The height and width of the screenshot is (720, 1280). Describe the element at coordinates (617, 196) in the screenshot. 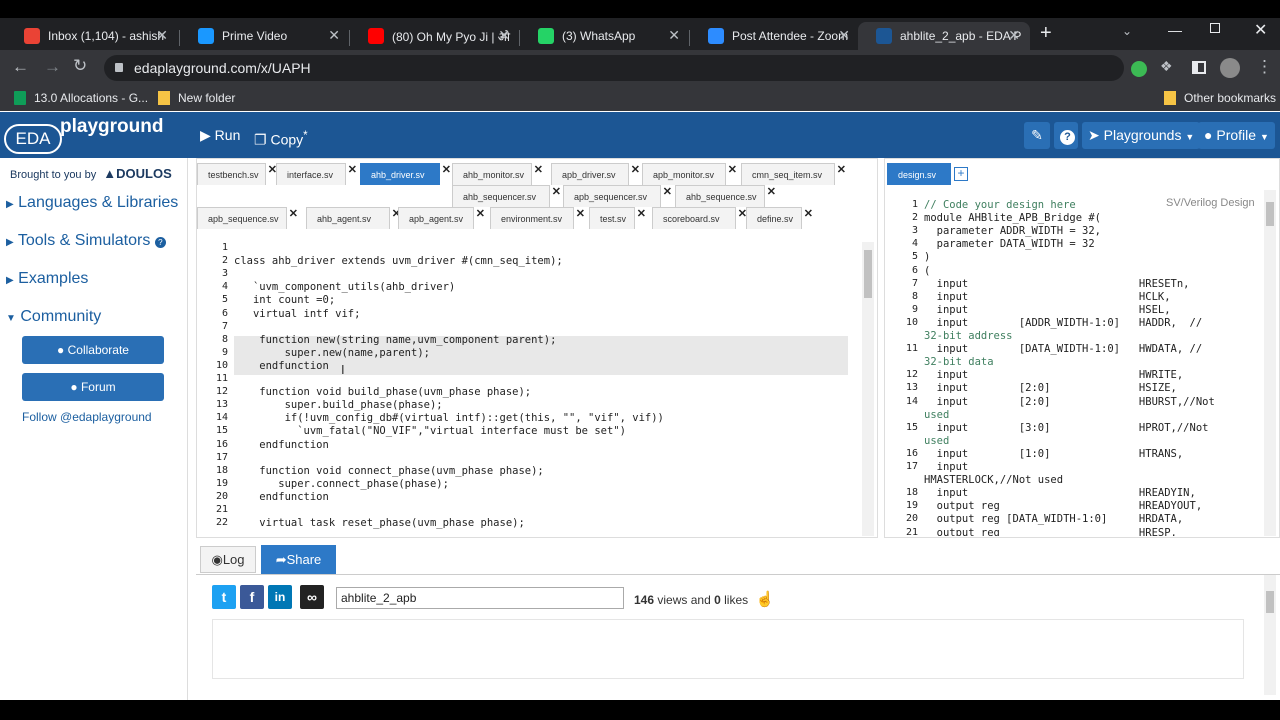

I see `file-tab: apb_sequencer.sv ✕` at that location.